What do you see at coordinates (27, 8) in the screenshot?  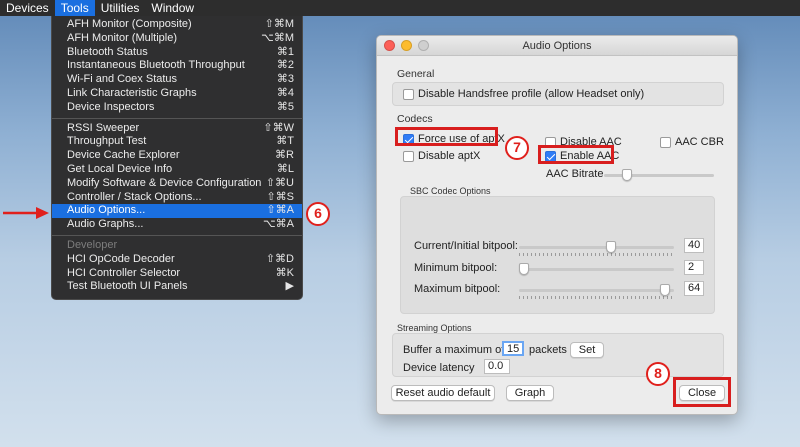 I see `menubar-devices: Devices` at bounding box center [27, 8].